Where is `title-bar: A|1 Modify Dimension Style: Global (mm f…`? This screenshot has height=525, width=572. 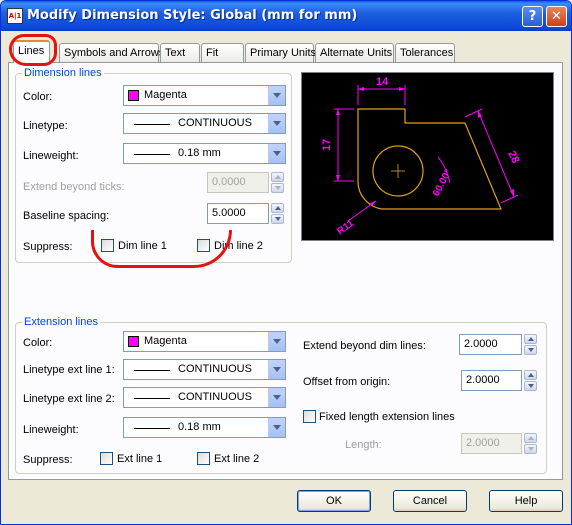 title-bar: A|1 Modify Dimension Style: Global (mm f… is located at coordinates (286, 16).